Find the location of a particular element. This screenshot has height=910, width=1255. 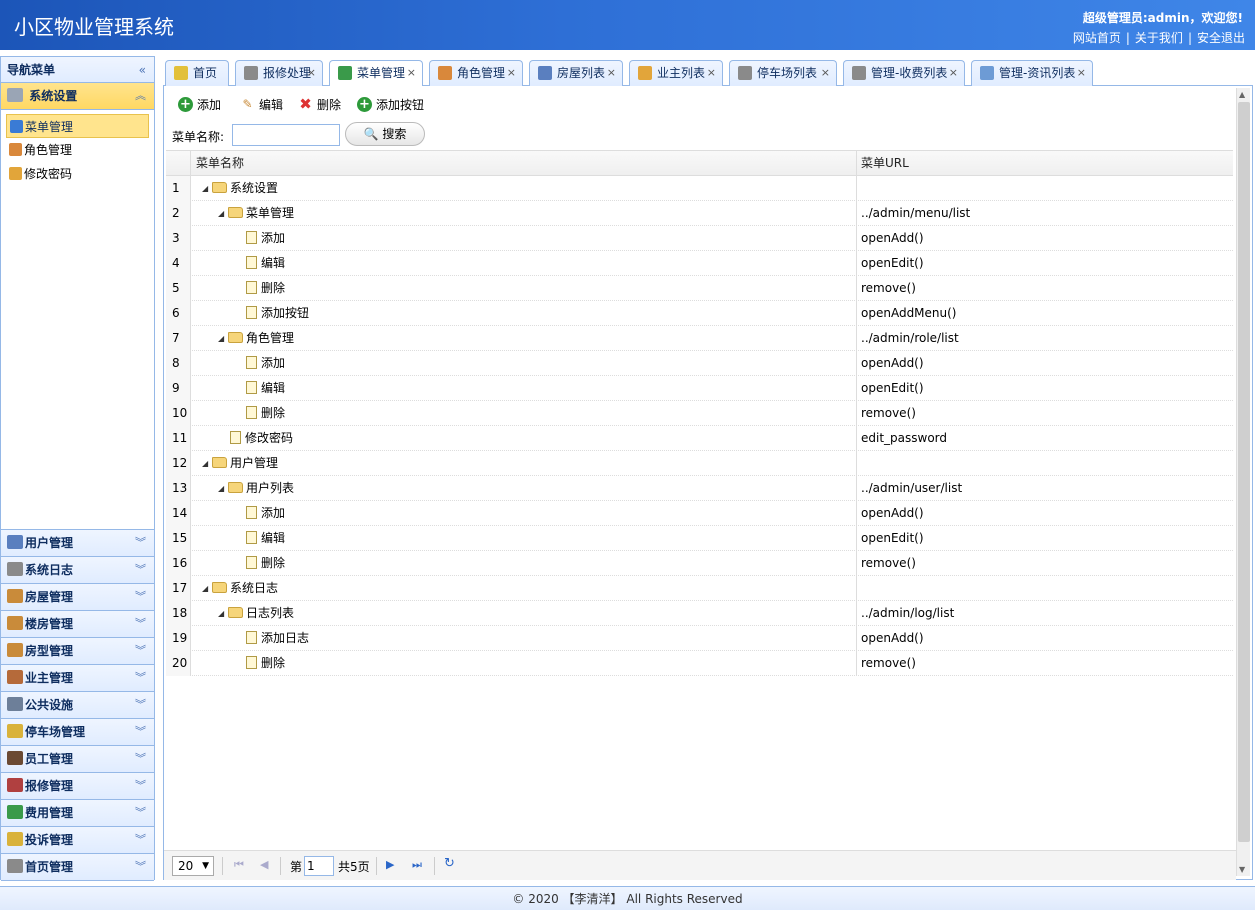

menu-url-cell: openEdit() is located at coordinates (1044, 263).